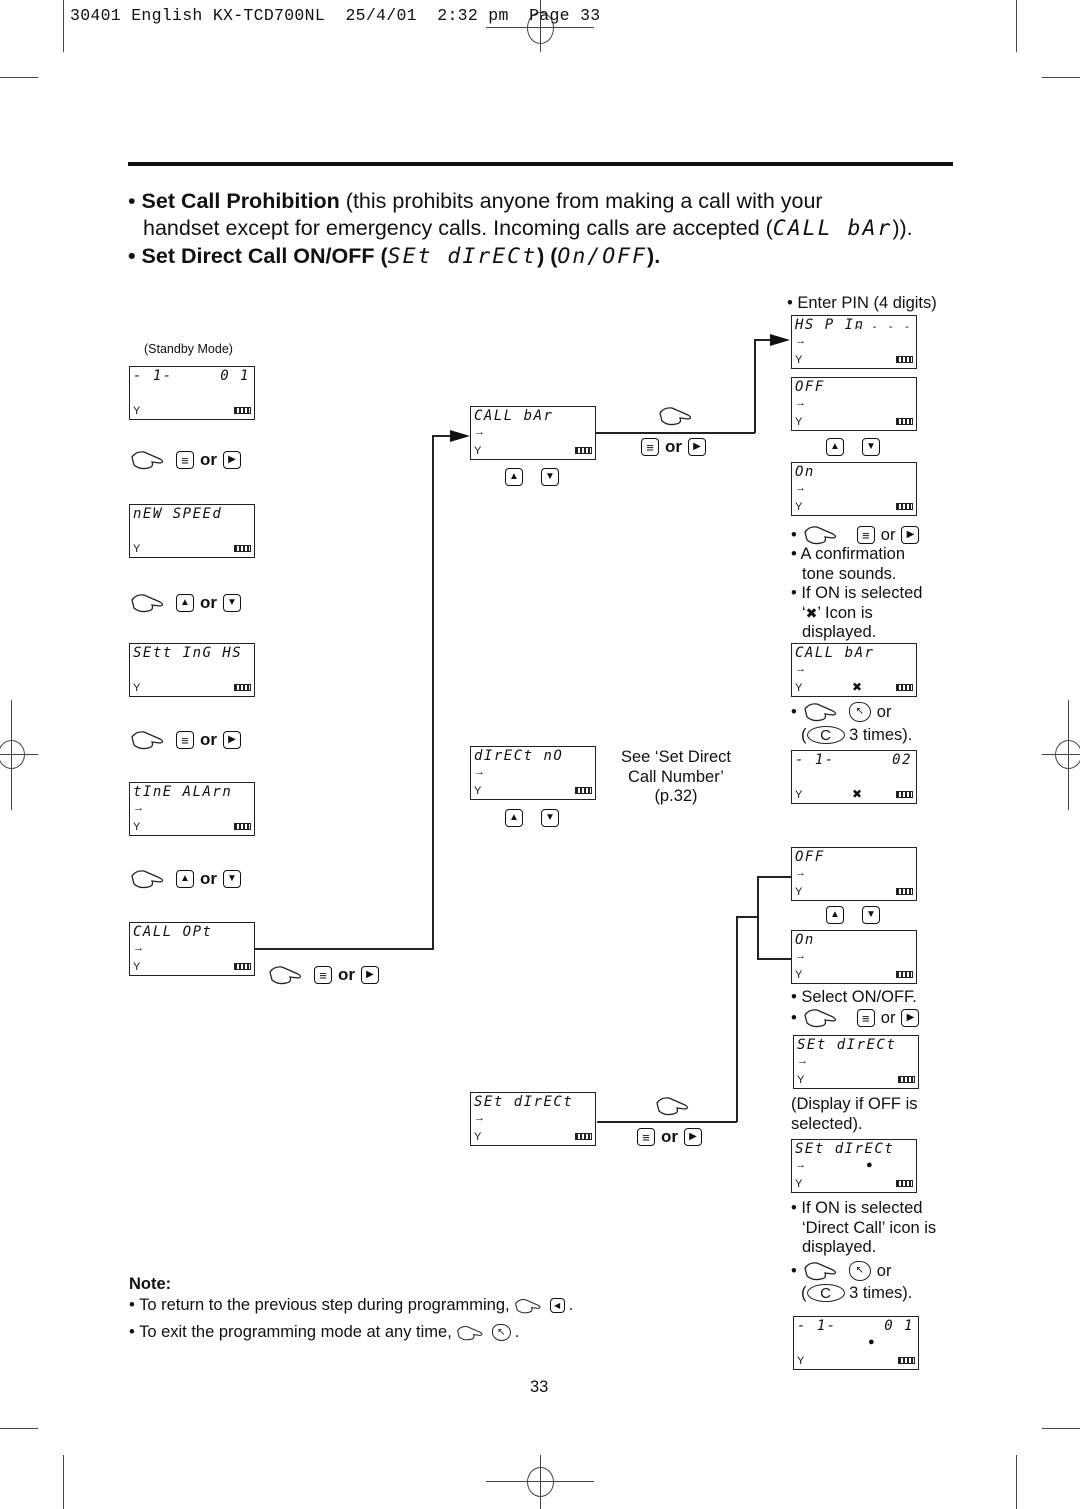 The height and width of the screenshot is (1509, 1080). What do you see at coordinates (524, 1102) in the screenshot?
I see `lcd-line: SEt dIrECt` at bounding box center [524, 1102].